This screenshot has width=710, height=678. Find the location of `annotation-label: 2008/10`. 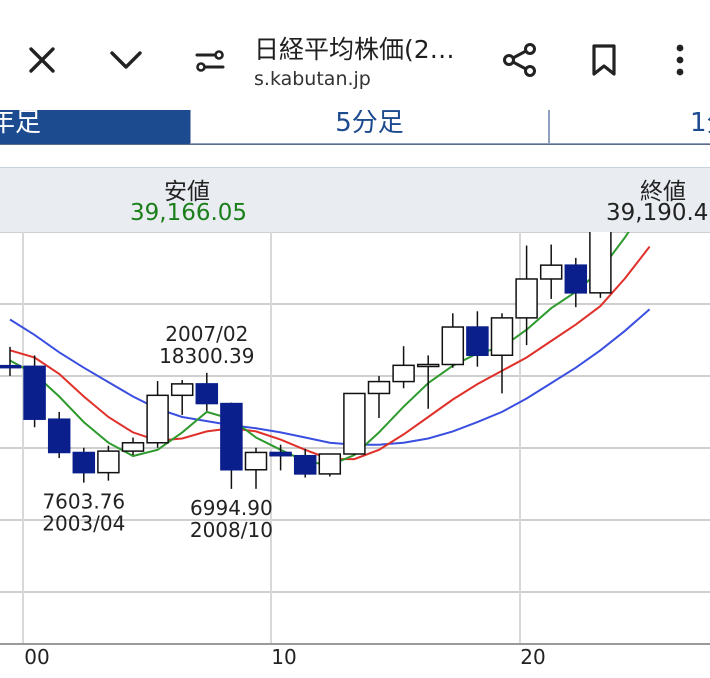

annotation-label: 2008/10 is located at coordinates (231, 530).